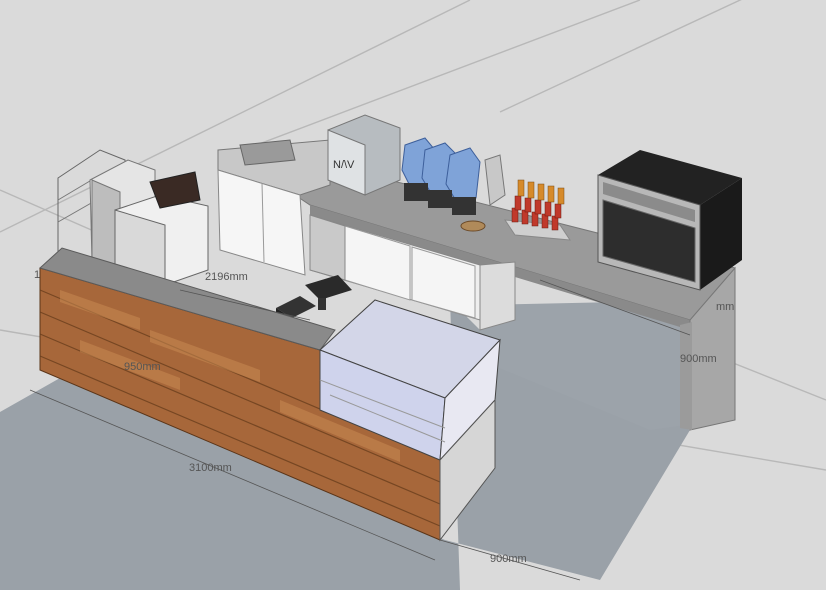 The height and width of the screenshot is (590, 826). Describe the element at coordinates (725, 307) in the screenshot. I see `dimension-right-top: mm` at that location.